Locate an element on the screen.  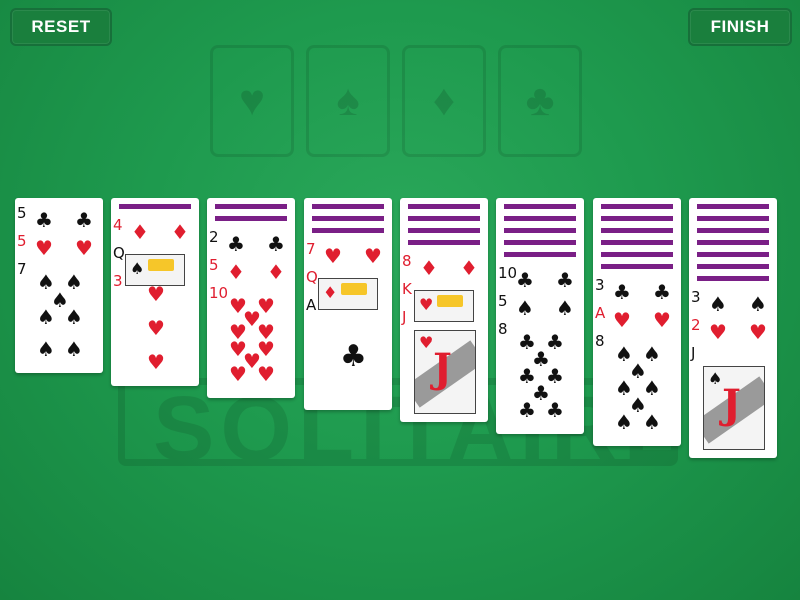
card-J-of-heart: J J ♥ is located at coordinates (444, 364).